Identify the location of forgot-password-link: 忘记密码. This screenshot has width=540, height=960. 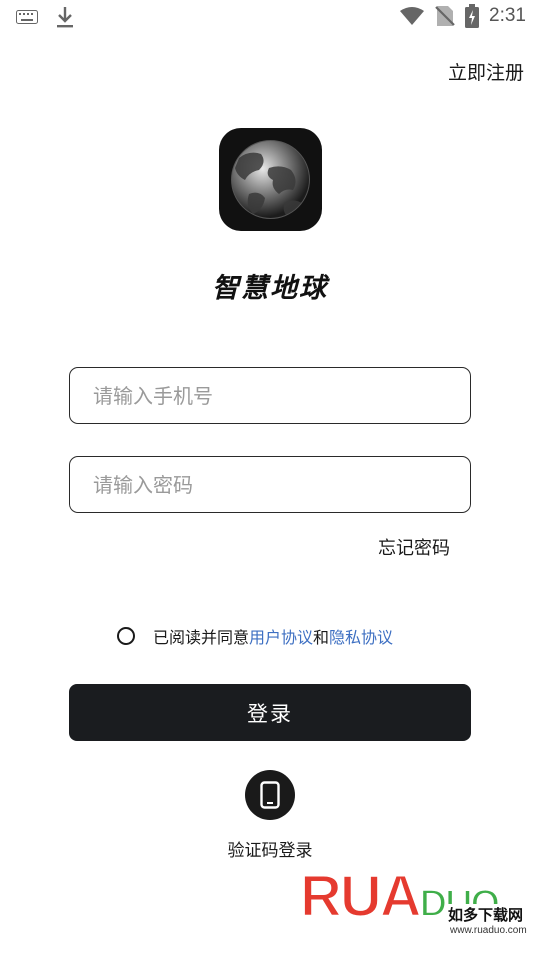
(414, 547).